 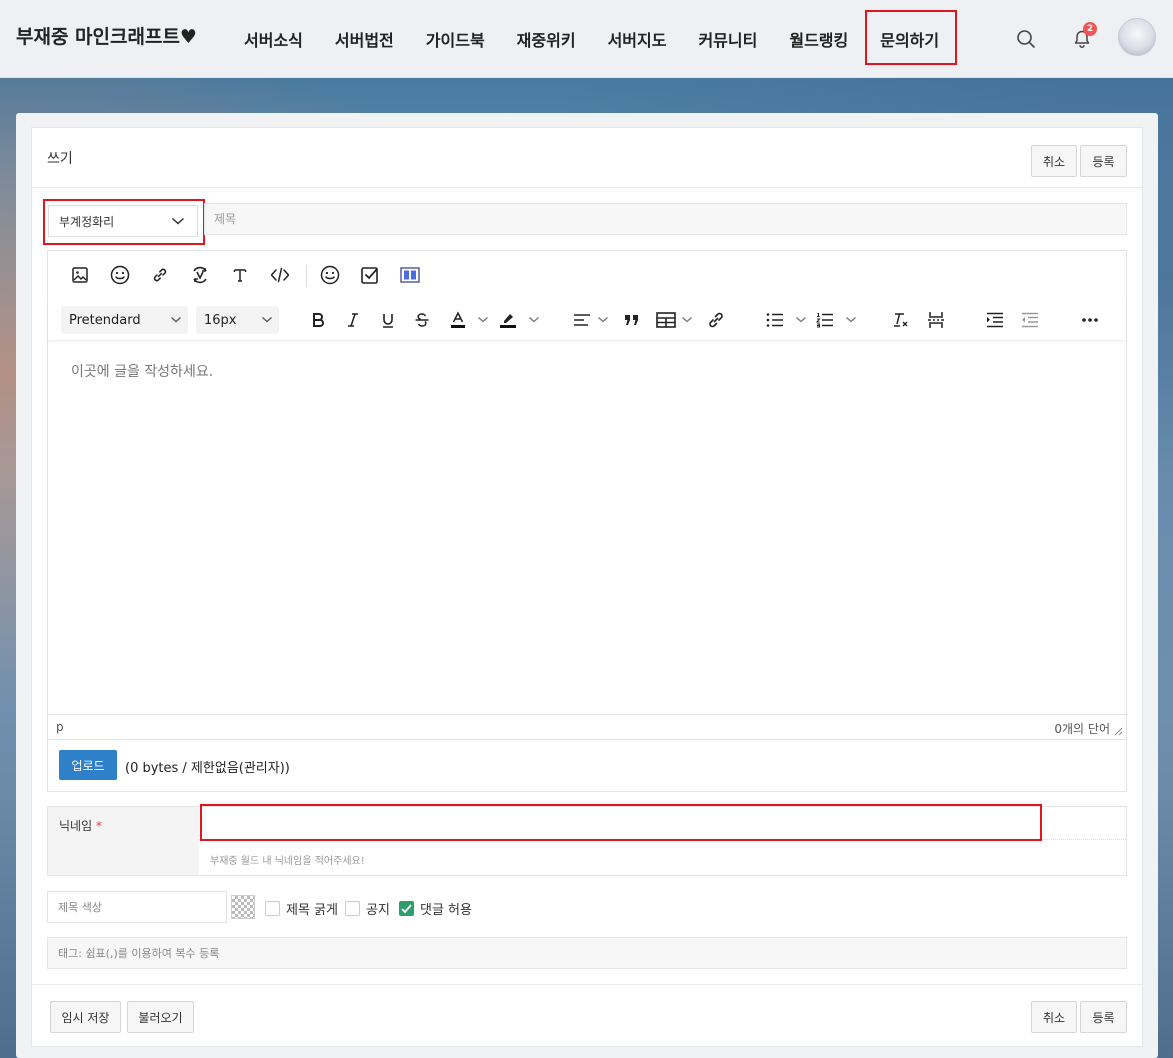 I want to click on nav-item-wiki: 재중위키, so click(x=546, y=39).